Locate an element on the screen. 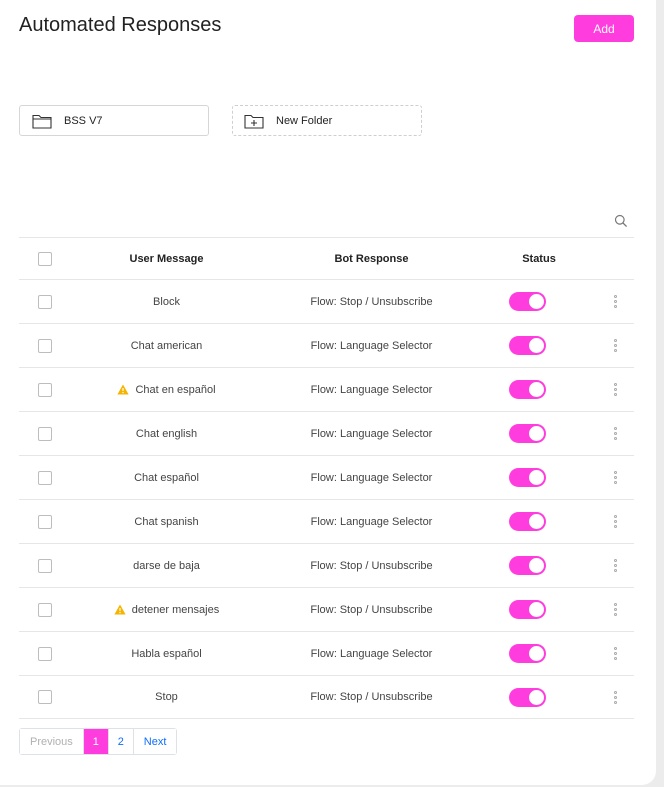 Image resolution: width=664 pixels, height=787 pixels. user-message: detener mensajes is located at coordinates (175, 609).